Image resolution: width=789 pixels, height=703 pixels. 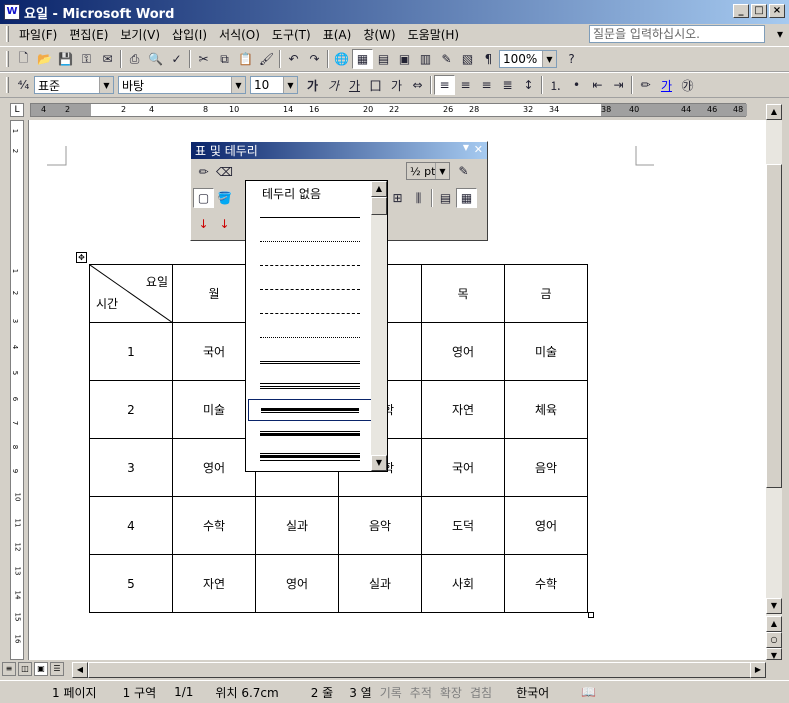 What do you see at coordinates (417, 85) in the screenshot?
I see `char-scale-icon: ⇔` at bounding box center [417, 85].